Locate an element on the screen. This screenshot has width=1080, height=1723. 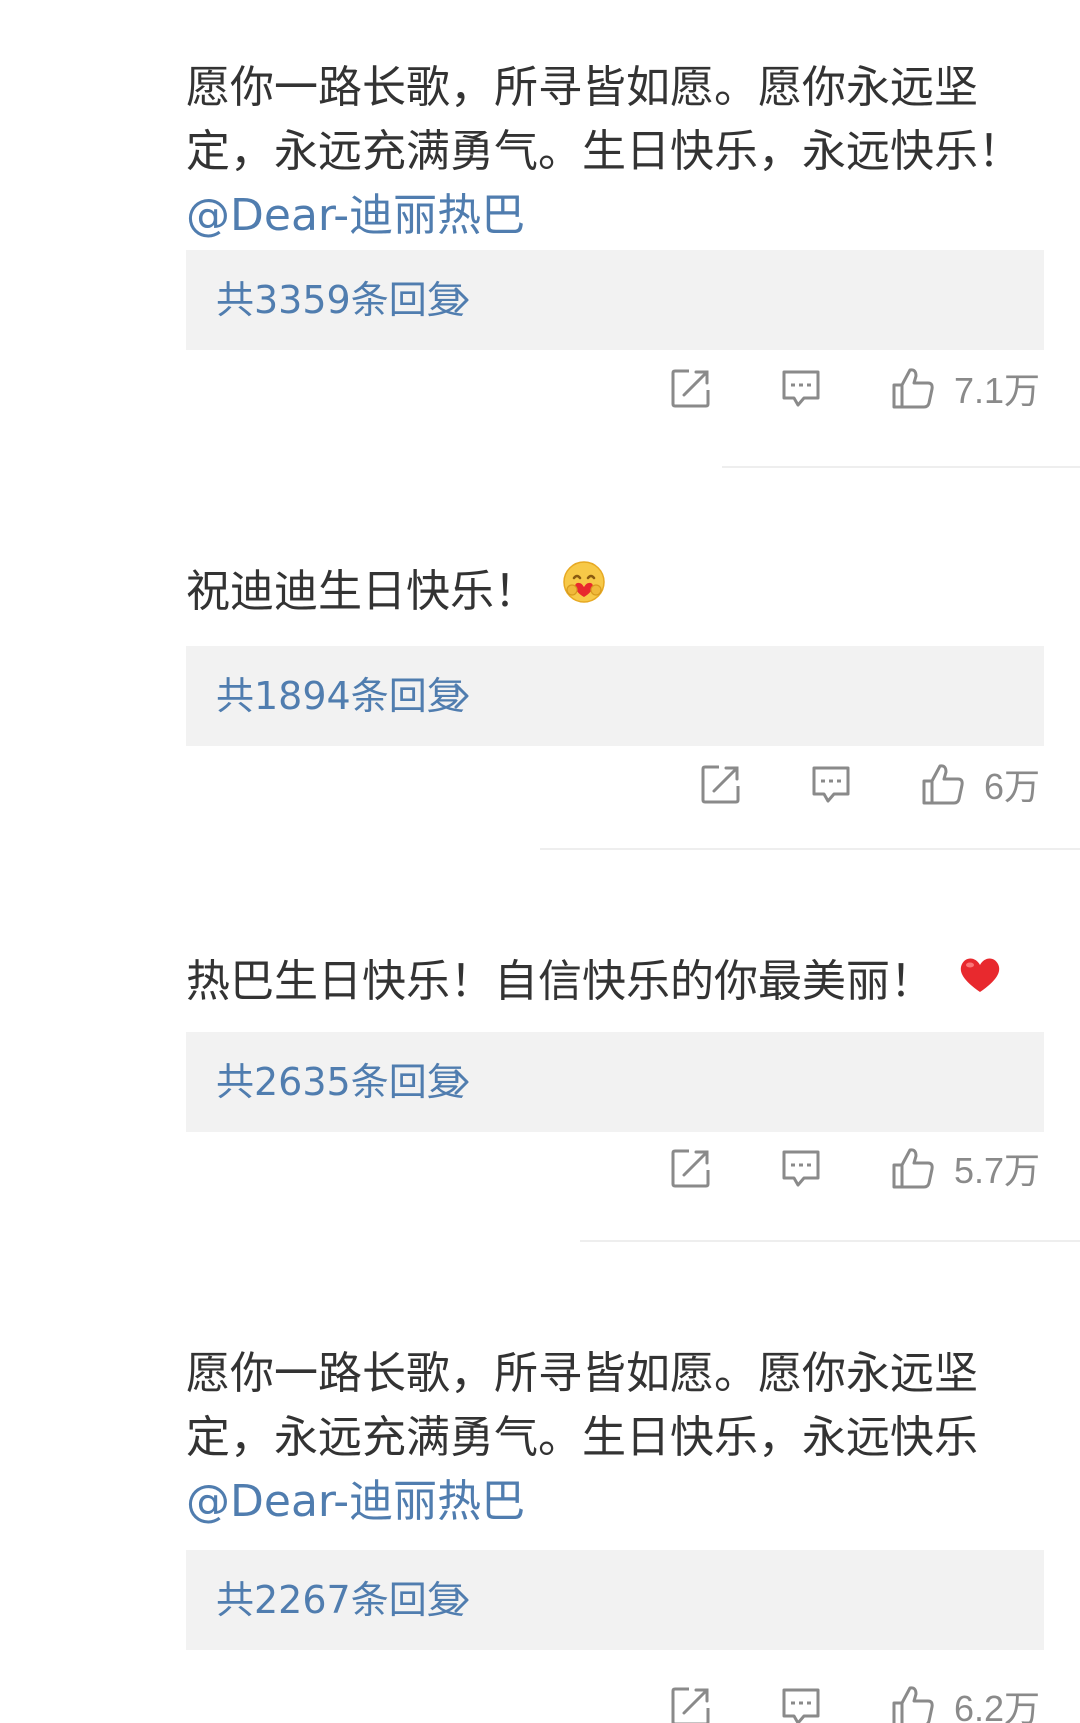
red-heart-emoji is located at coordinates (980, 980).